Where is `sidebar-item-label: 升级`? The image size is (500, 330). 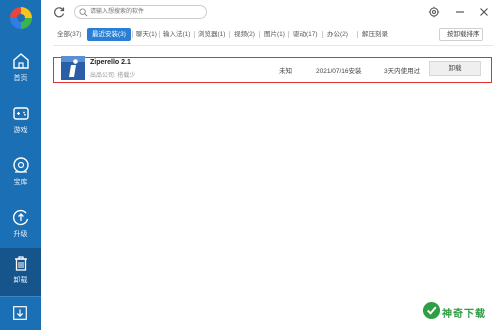
sidebar-item-label: 升级 is located at coordinates (20, 234).